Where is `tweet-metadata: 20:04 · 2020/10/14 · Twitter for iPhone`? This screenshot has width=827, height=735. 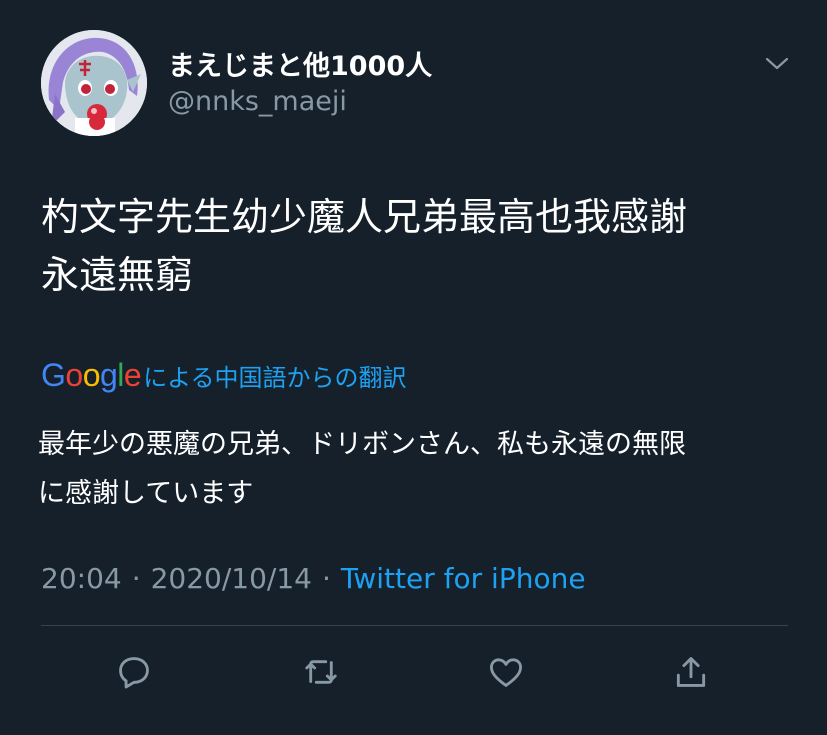
tweet-metadata: 20:04 · 2020/10/14 · Twitter for iPhone is located at coordinates (313, 578).